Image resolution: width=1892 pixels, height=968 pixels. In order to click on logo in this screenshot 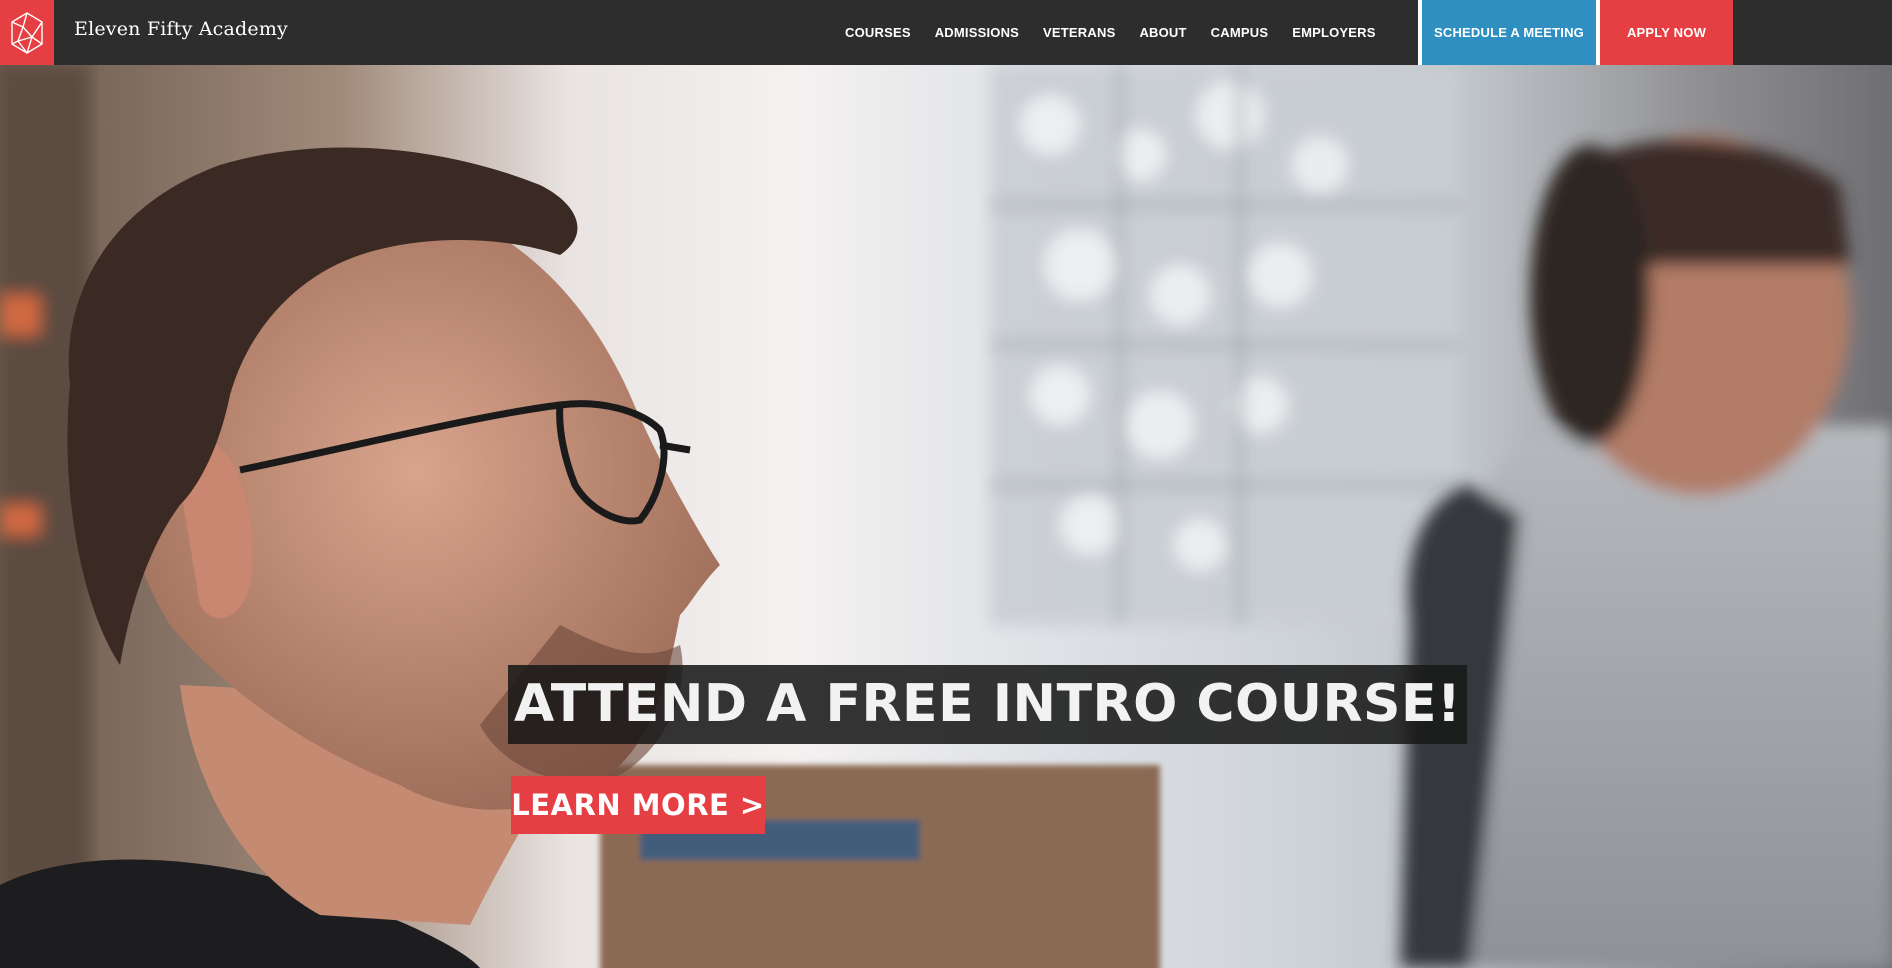, I will do `click(27, 32)`.